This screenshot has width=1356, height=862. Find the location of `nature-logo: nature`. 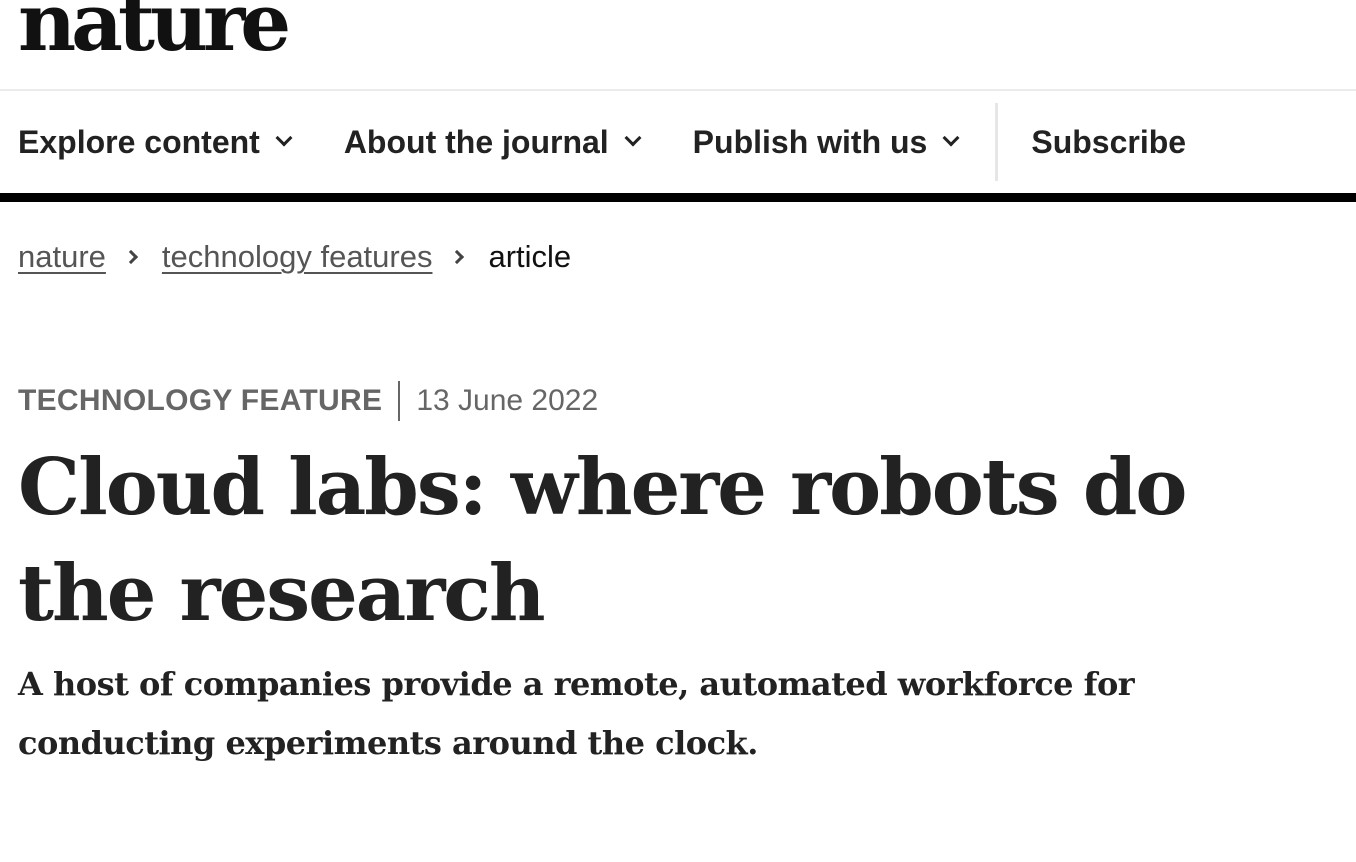

nature-logo: nature is located at coordinates (154, 31).